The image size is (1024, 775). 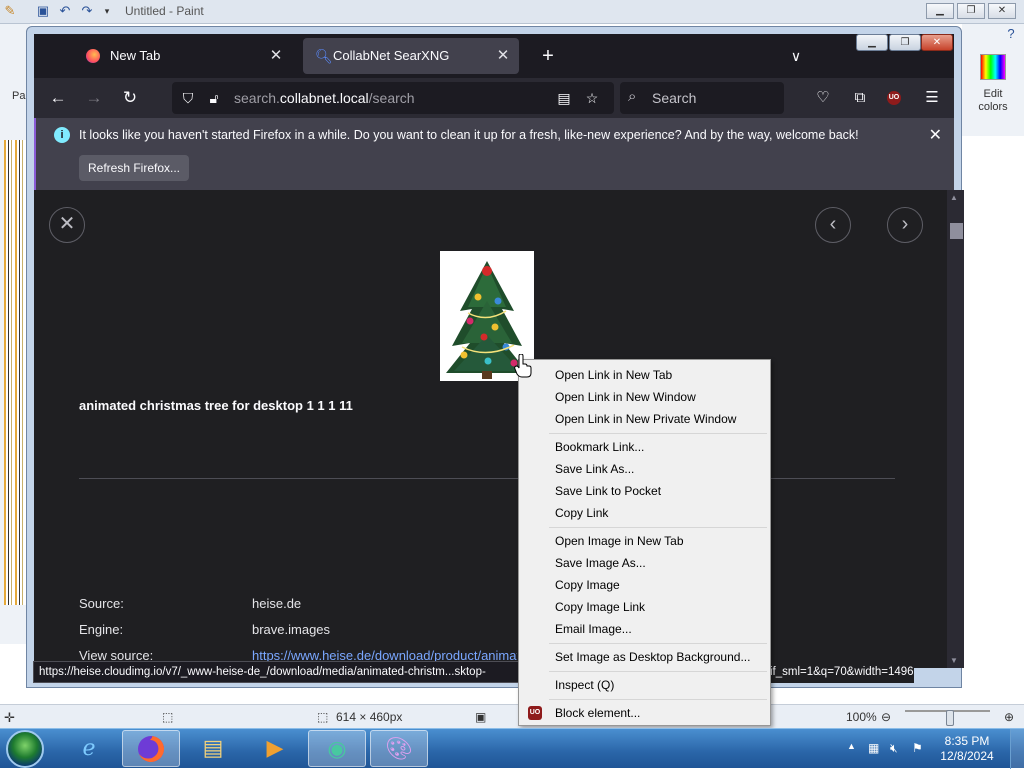 I want to click on zoom-in-button: ⊕, so click(x=1009, y=717).